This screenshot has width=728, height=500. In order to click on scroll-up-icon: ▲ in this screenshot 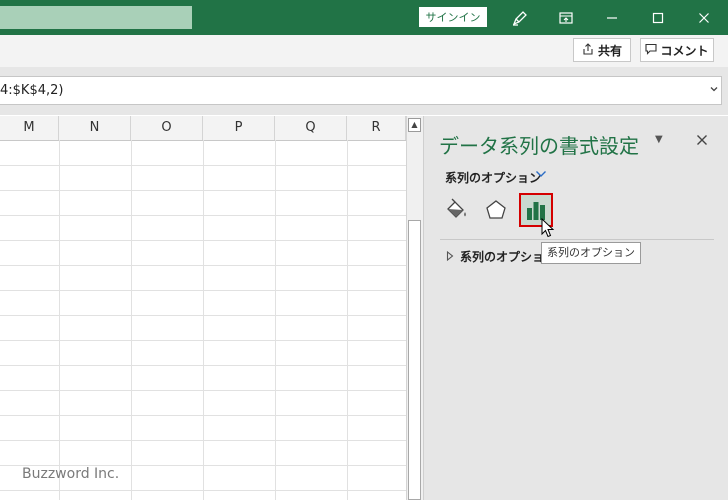, I will do `click(414, 125)`.